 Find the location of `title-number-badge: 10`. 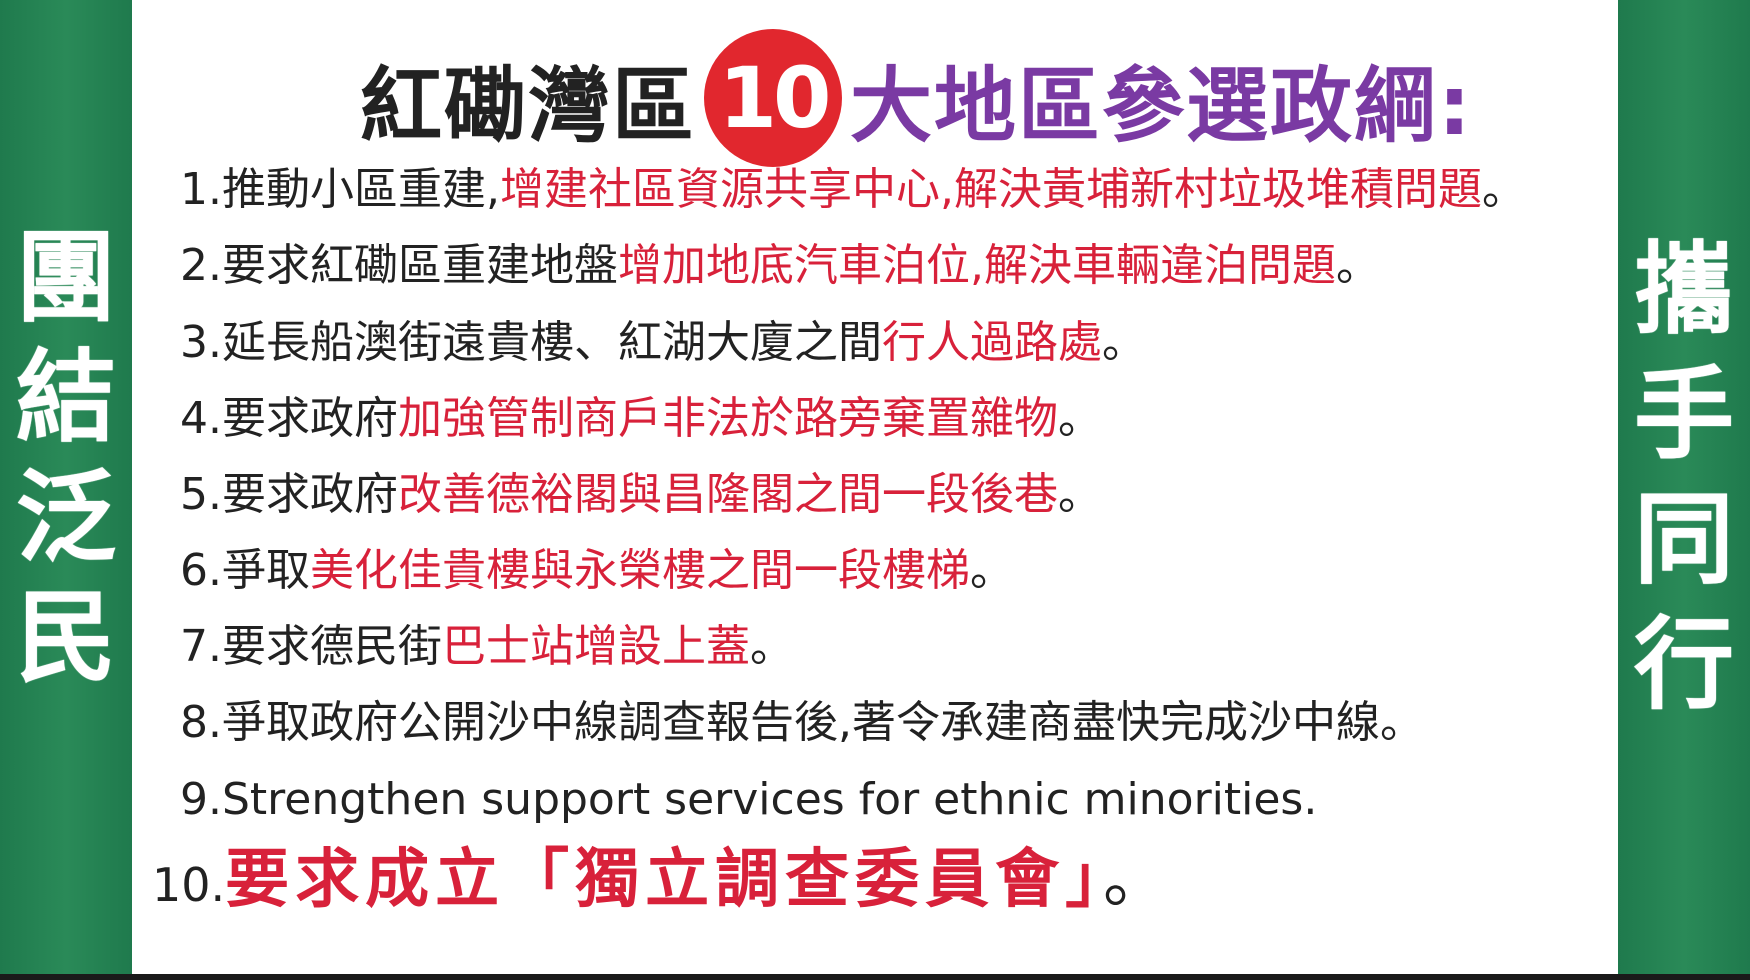

title-number-badge: 10 is located at coordinates (773, 98).